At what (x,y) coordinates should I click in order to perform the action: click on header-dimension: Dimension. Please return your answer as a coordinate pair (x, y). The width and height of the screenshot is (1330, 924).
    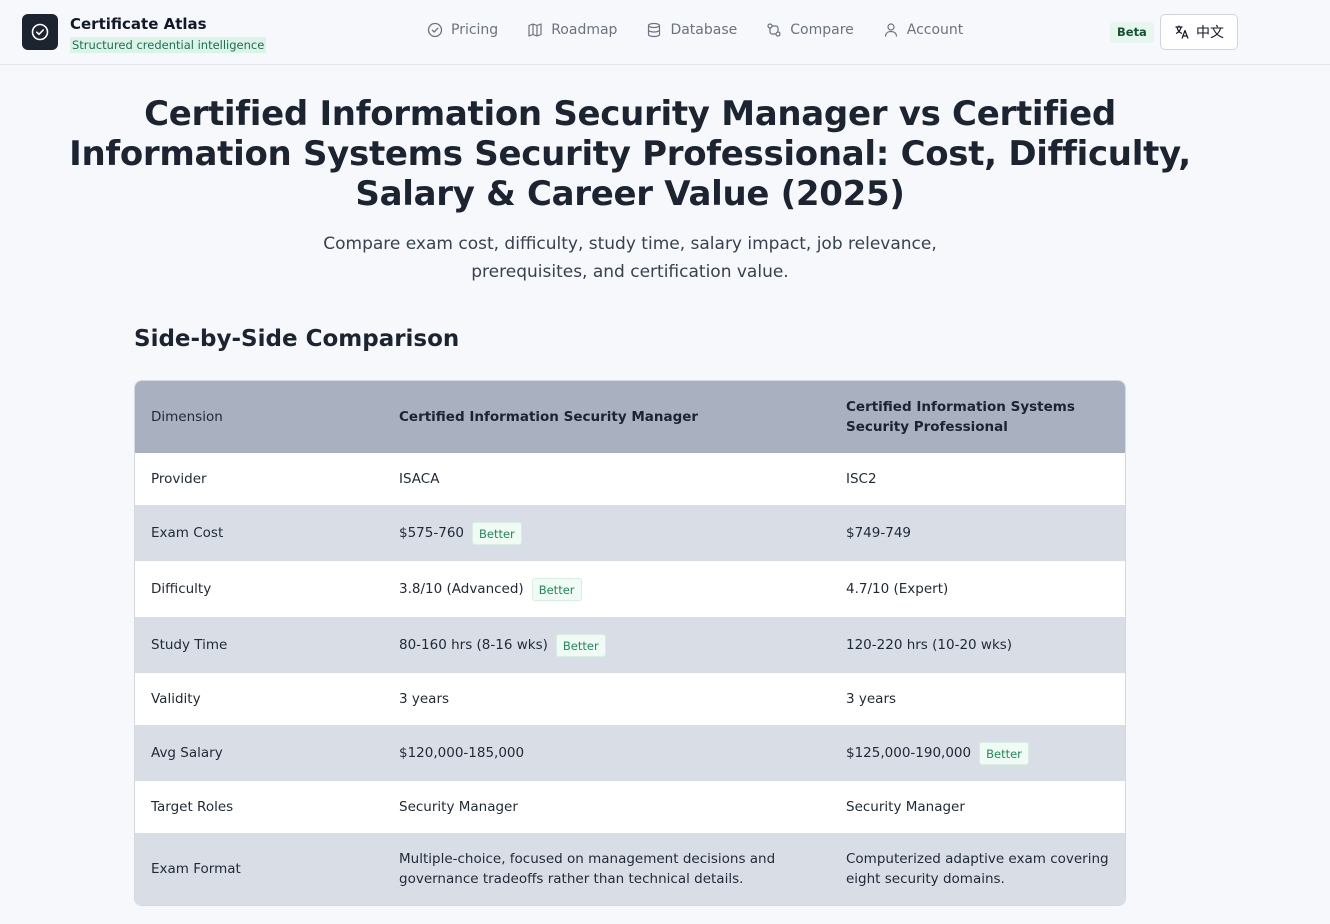
    Looking at the image, I should click on (187, 417).